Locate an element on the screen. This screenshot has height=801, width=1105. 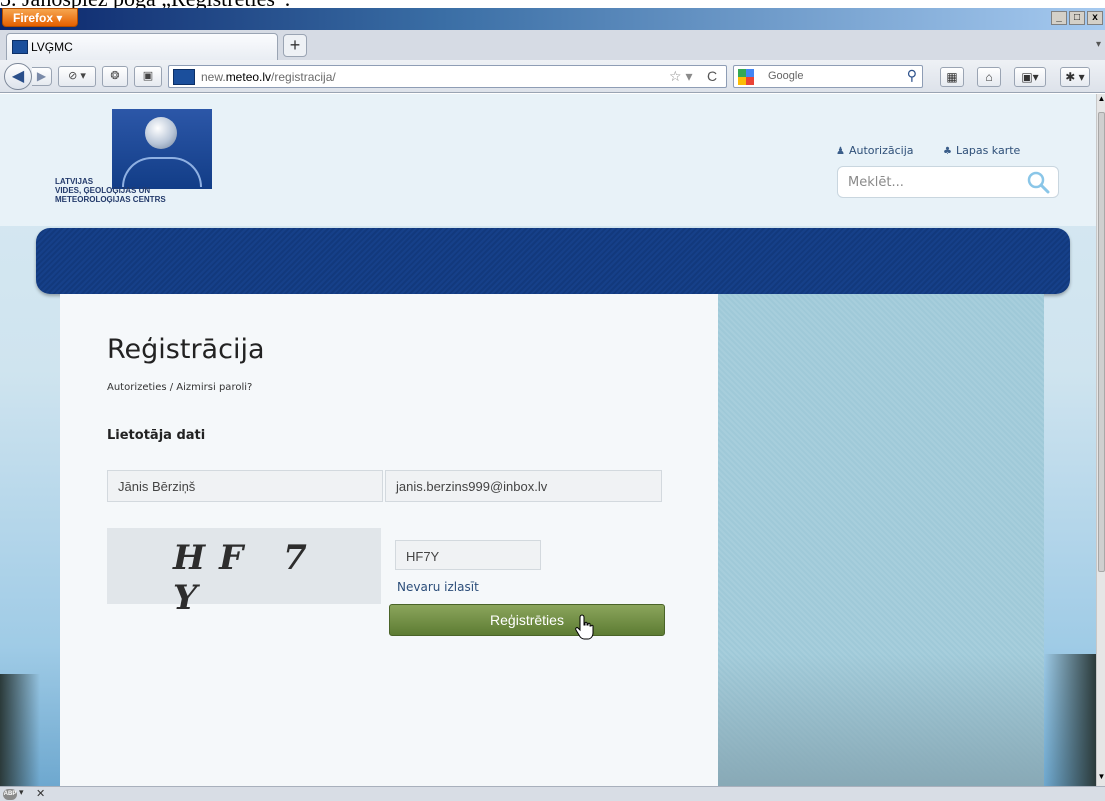
minimize-button: _ is located at coordinates (1059, 18).